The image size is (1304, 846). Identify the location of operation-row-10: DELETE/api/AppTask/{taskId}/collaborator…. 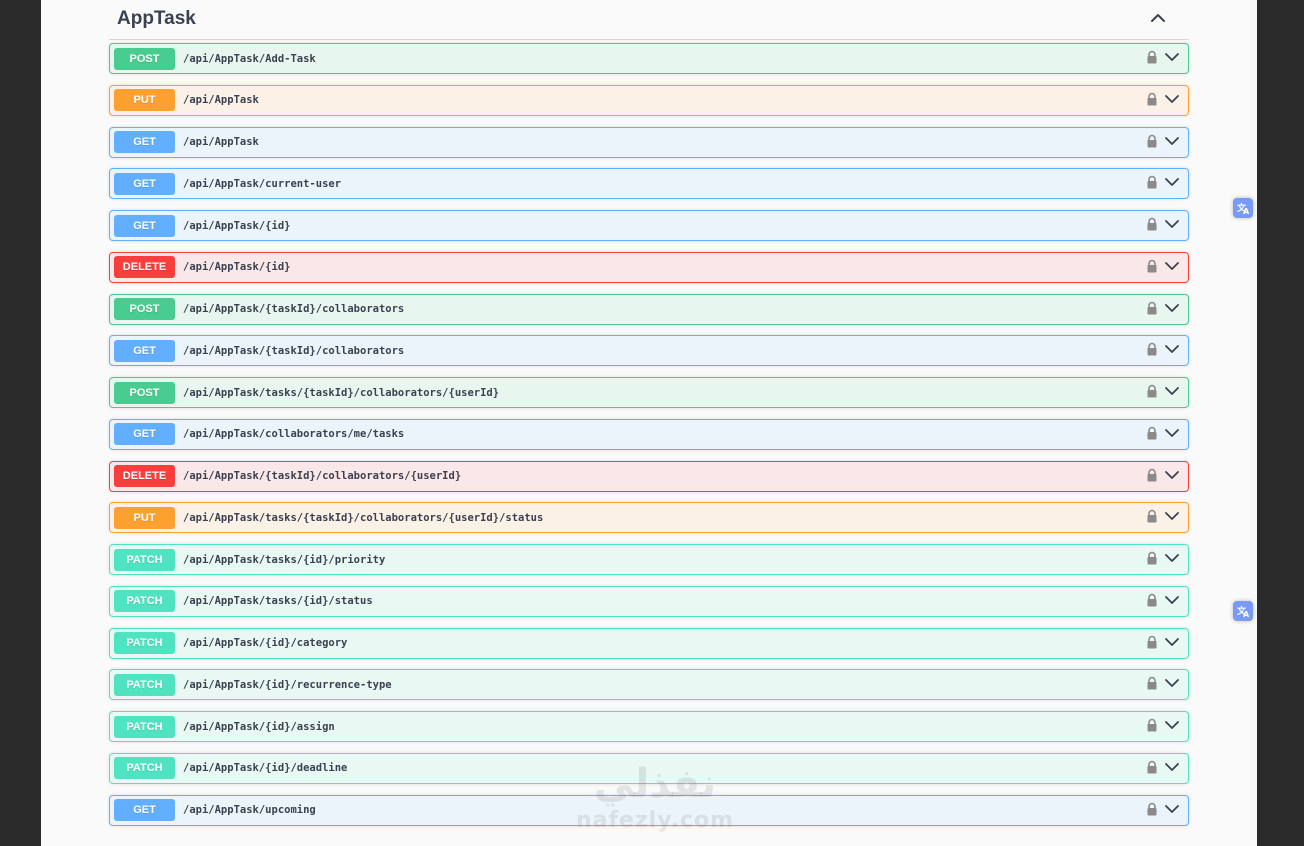
(649, 476).